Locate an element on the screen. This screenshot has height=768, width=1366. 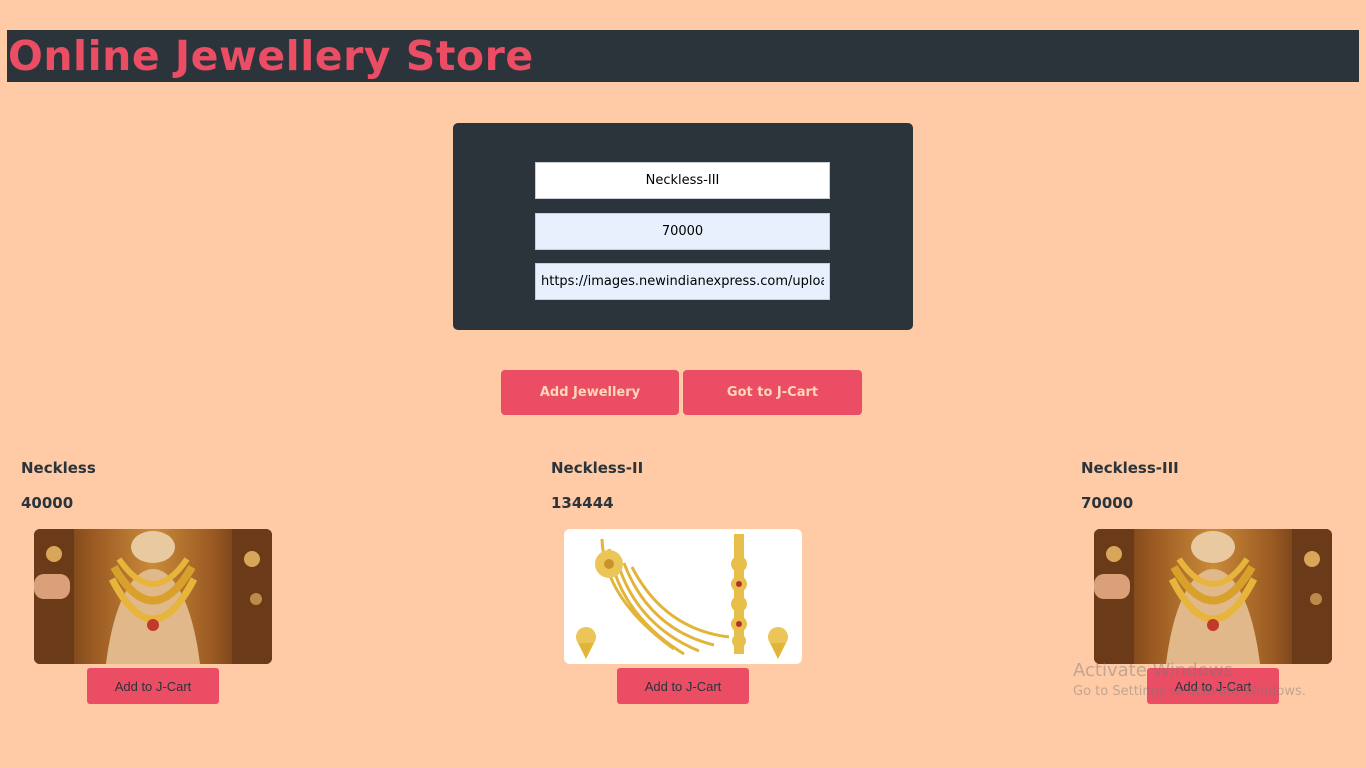
jewellery-price-input is located at coordinates (682, 231).